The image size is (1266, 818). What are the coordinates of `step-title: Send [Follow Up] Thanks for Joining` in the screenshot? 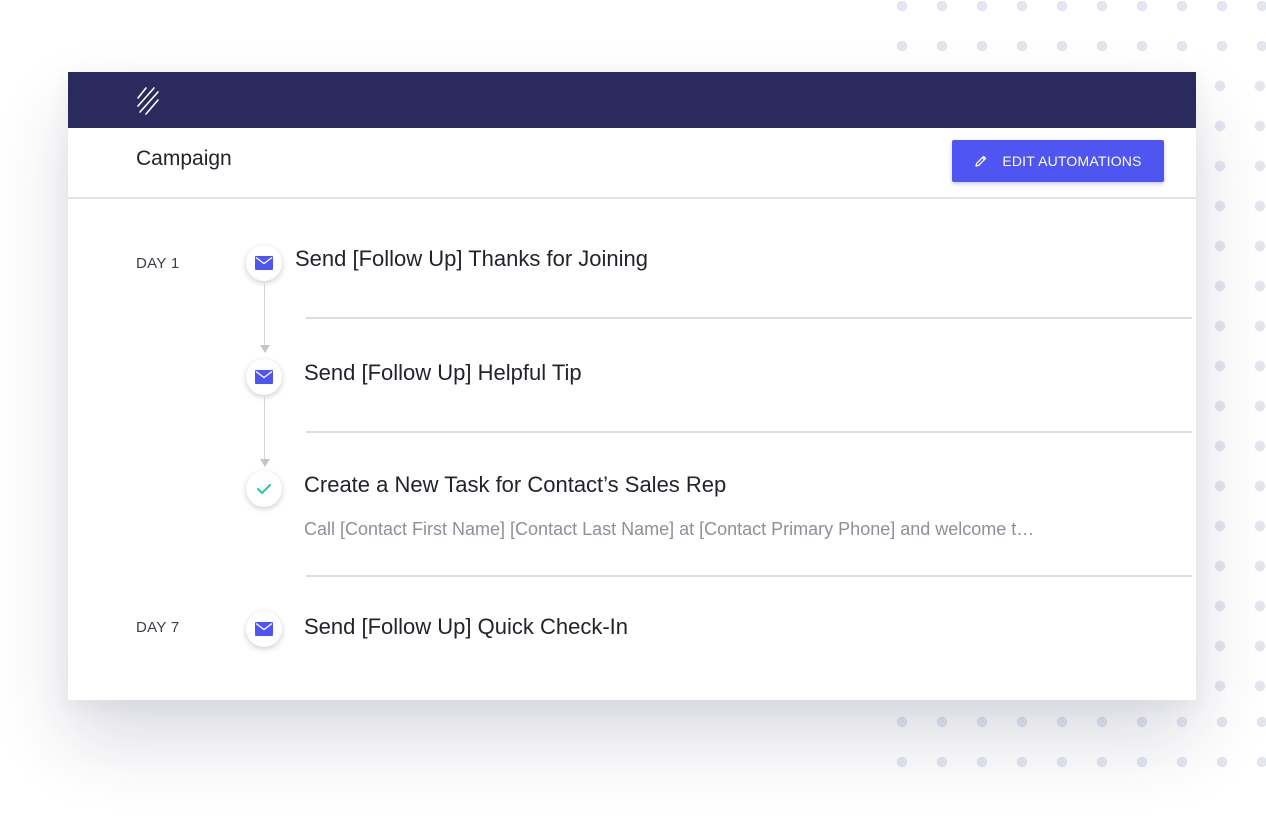 It's located at (471, 259).